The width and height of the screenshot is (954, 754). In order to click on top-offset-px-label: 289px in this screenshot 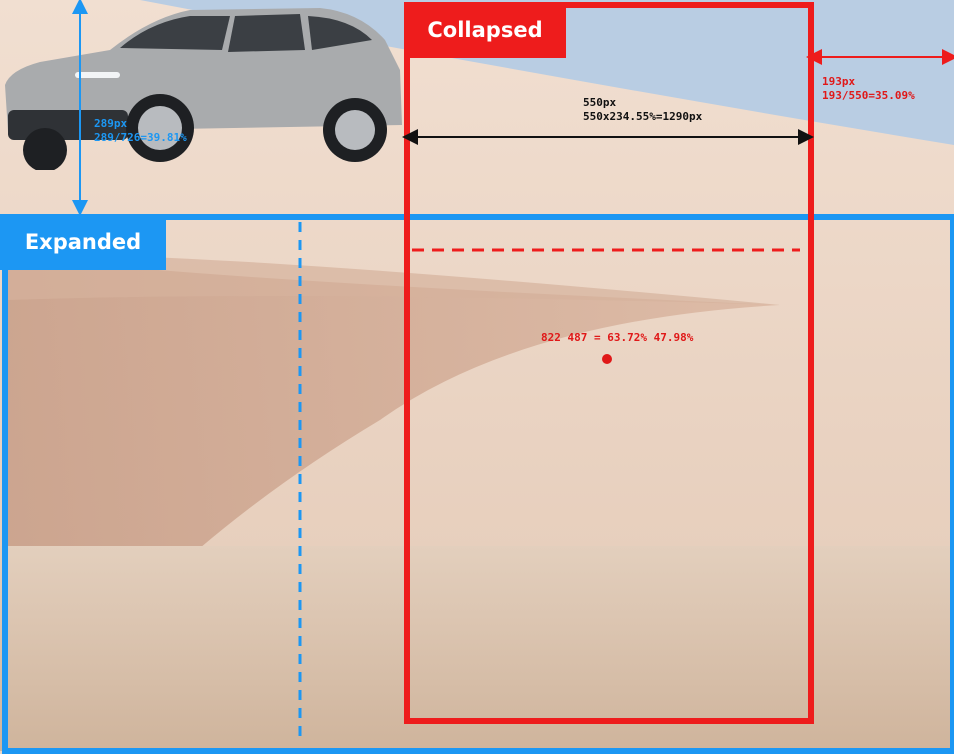, I will do `click(111, 123)`.